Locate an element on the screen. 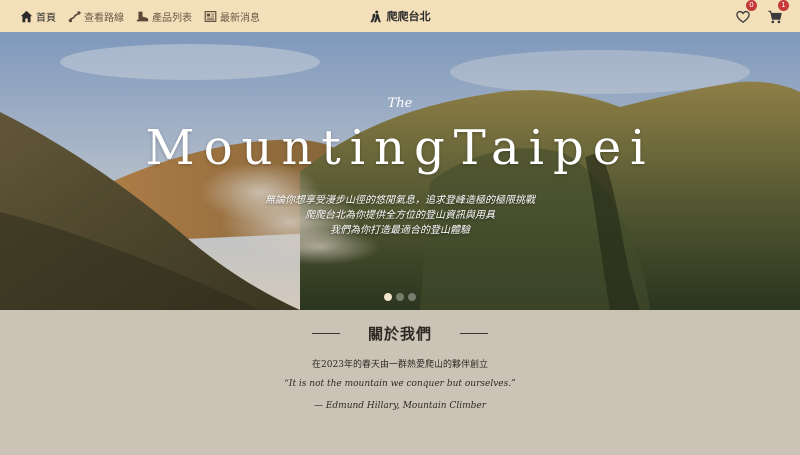  mountaineer-icon is located at coordinates (375, 16).